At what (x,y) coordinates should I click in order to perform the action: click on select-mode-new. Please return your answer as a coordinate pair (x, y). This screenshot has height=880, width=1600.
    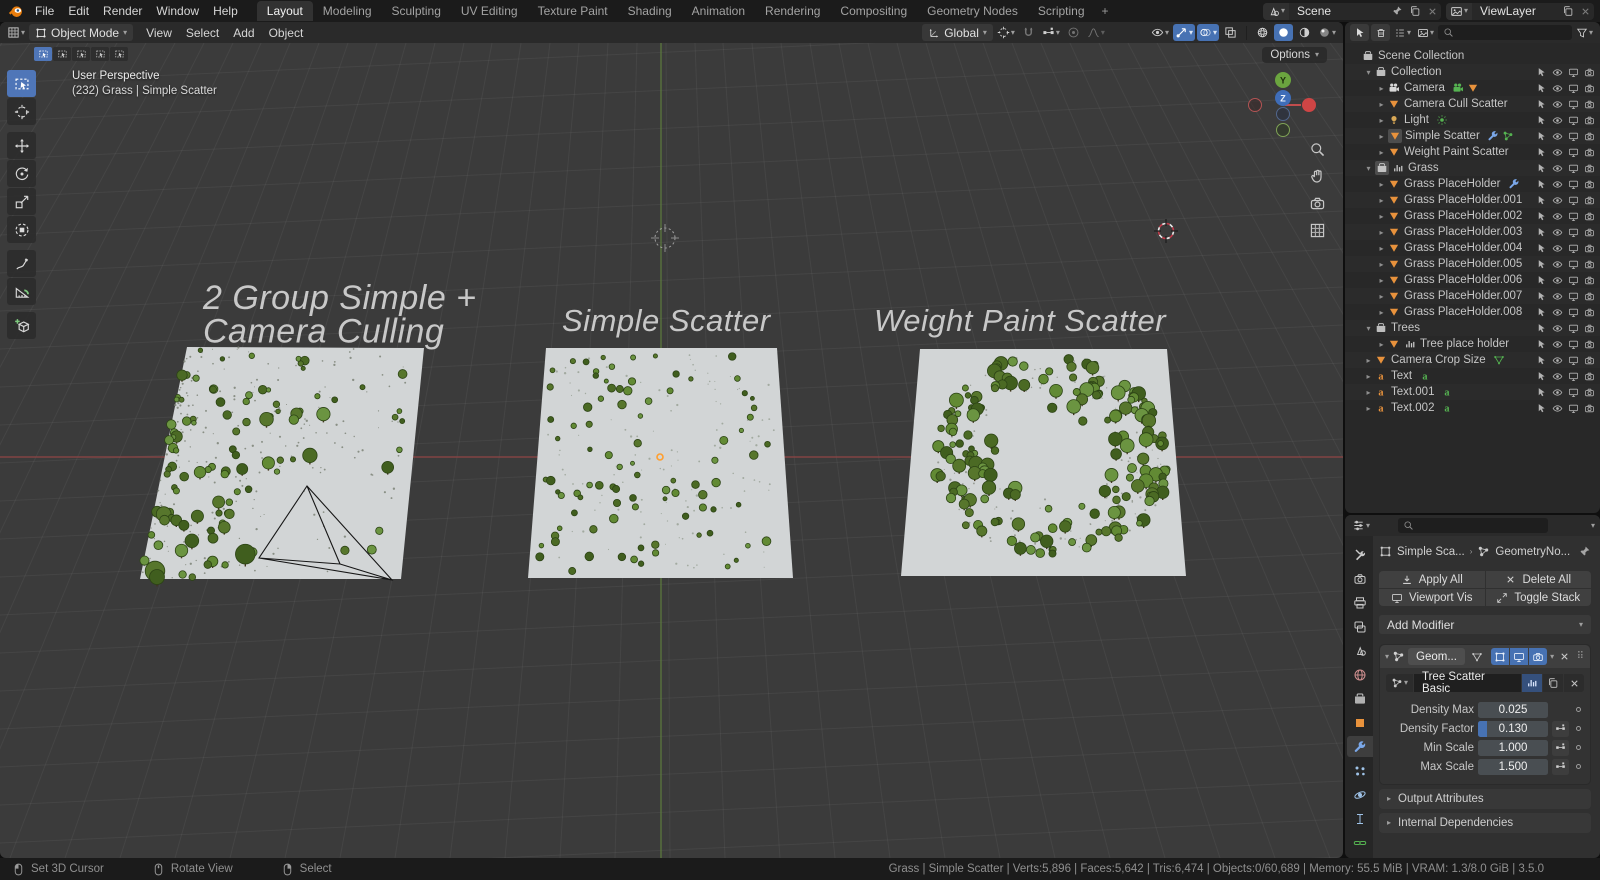
    Looking at the image, I should click on (43, 54).